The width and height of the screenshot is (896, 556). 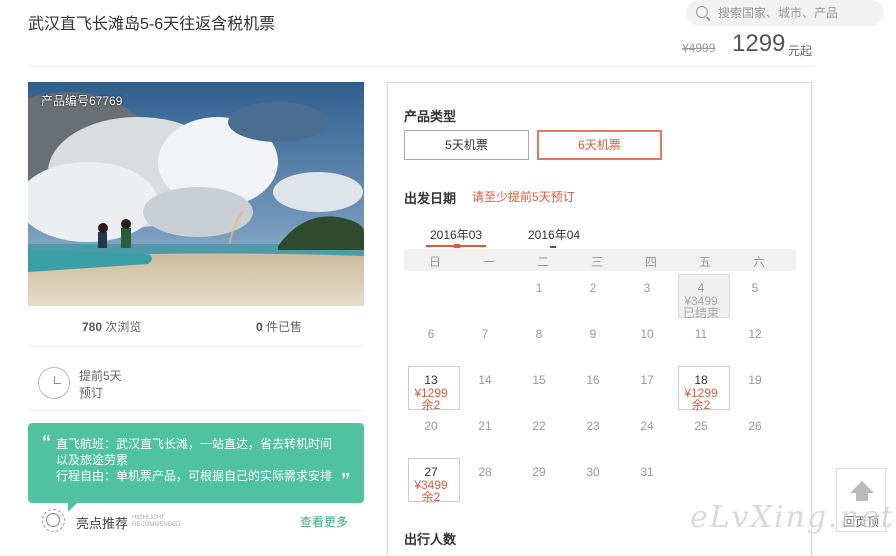 What do you see at coordinates (539, 380) in the screenshot?
I see `calendar-day: 15` at bounding box center [539, 380].